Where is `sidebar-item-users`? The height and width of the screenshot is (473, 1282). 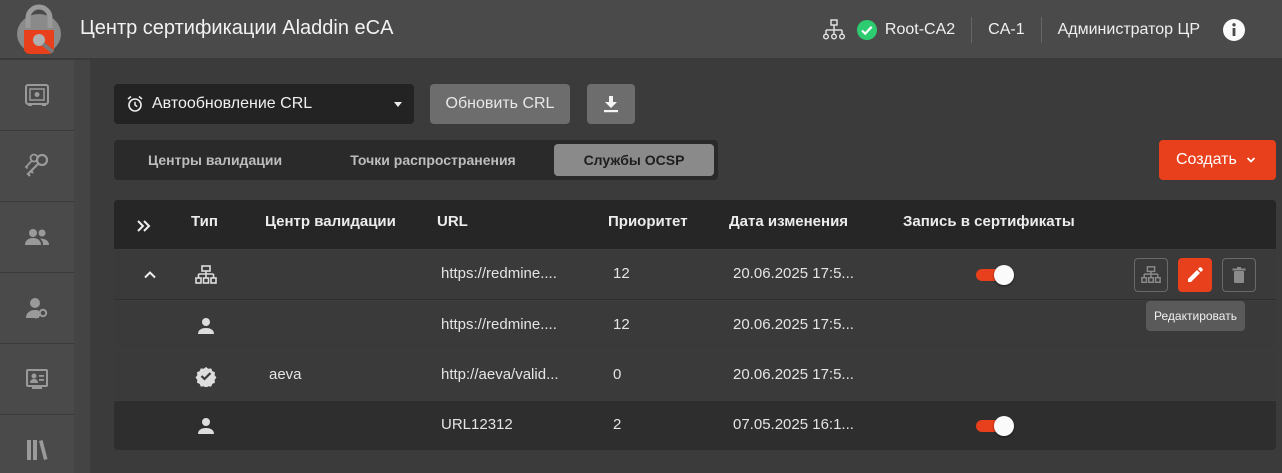 sidebar-item-users is located at coordinates (37, 237).